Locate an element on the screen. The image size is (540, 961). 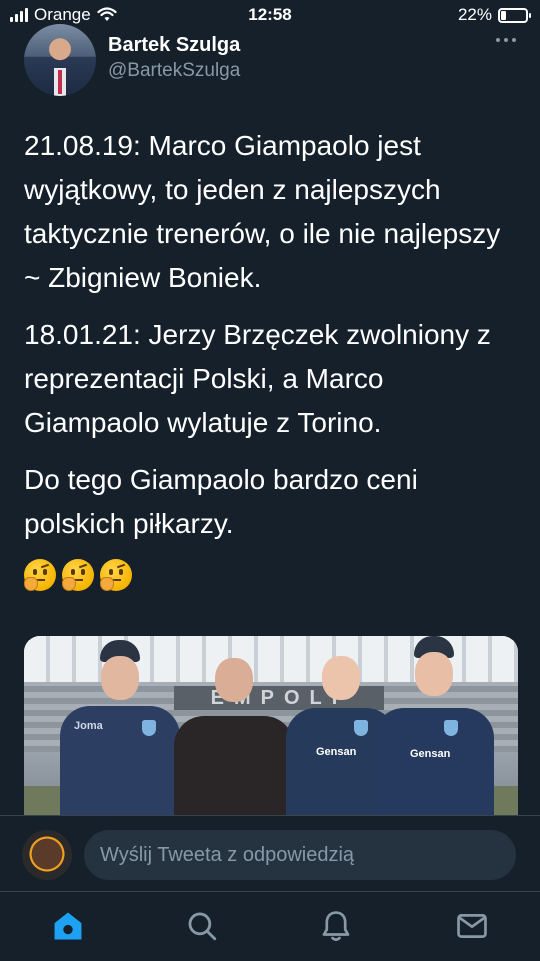
home-icon is located at coordinates (68, 926).